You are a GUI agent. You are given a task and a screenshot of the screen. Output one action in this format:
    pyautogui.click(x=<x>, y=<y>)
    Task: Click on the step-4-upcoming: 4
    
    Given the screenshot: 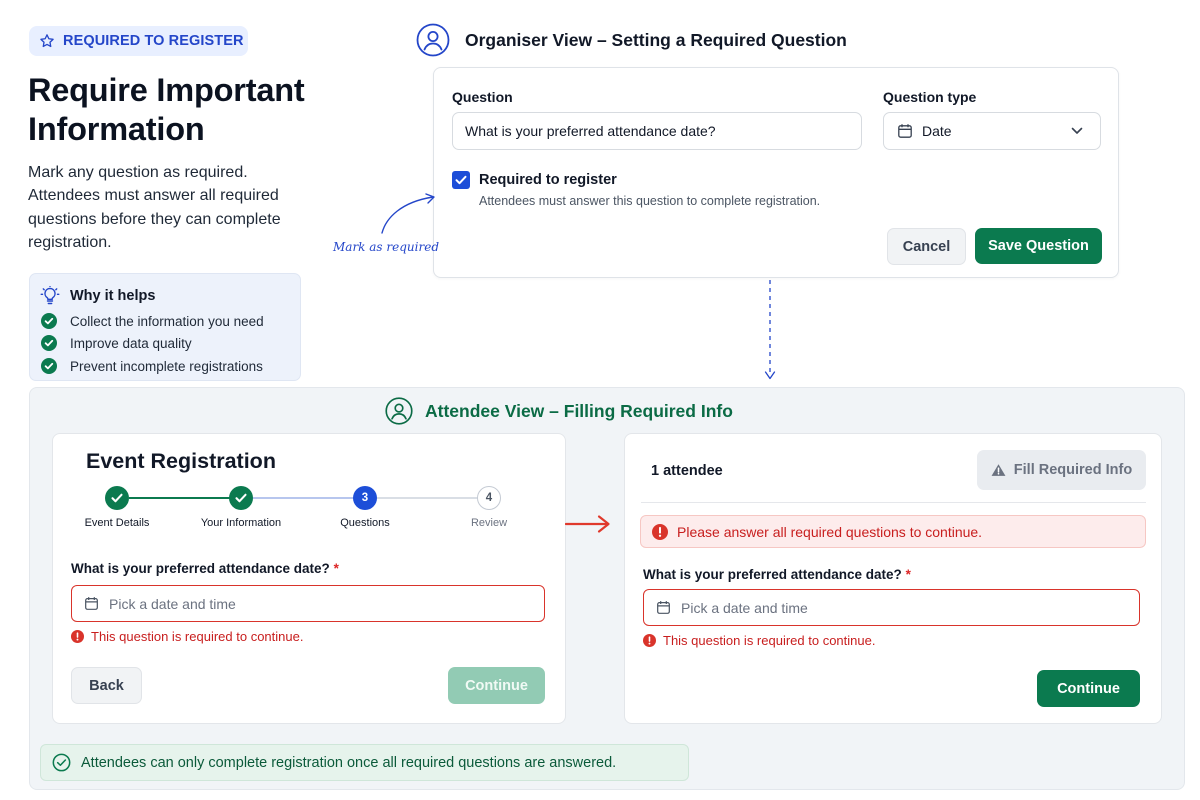 What is the action you would take?
    pyautogui.click(x=489, y=498)
    